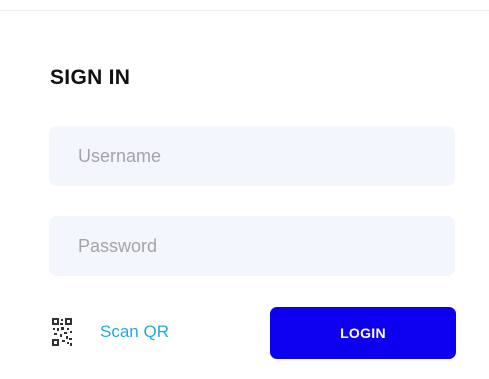  I want to click on username-field, so click(252, 156).